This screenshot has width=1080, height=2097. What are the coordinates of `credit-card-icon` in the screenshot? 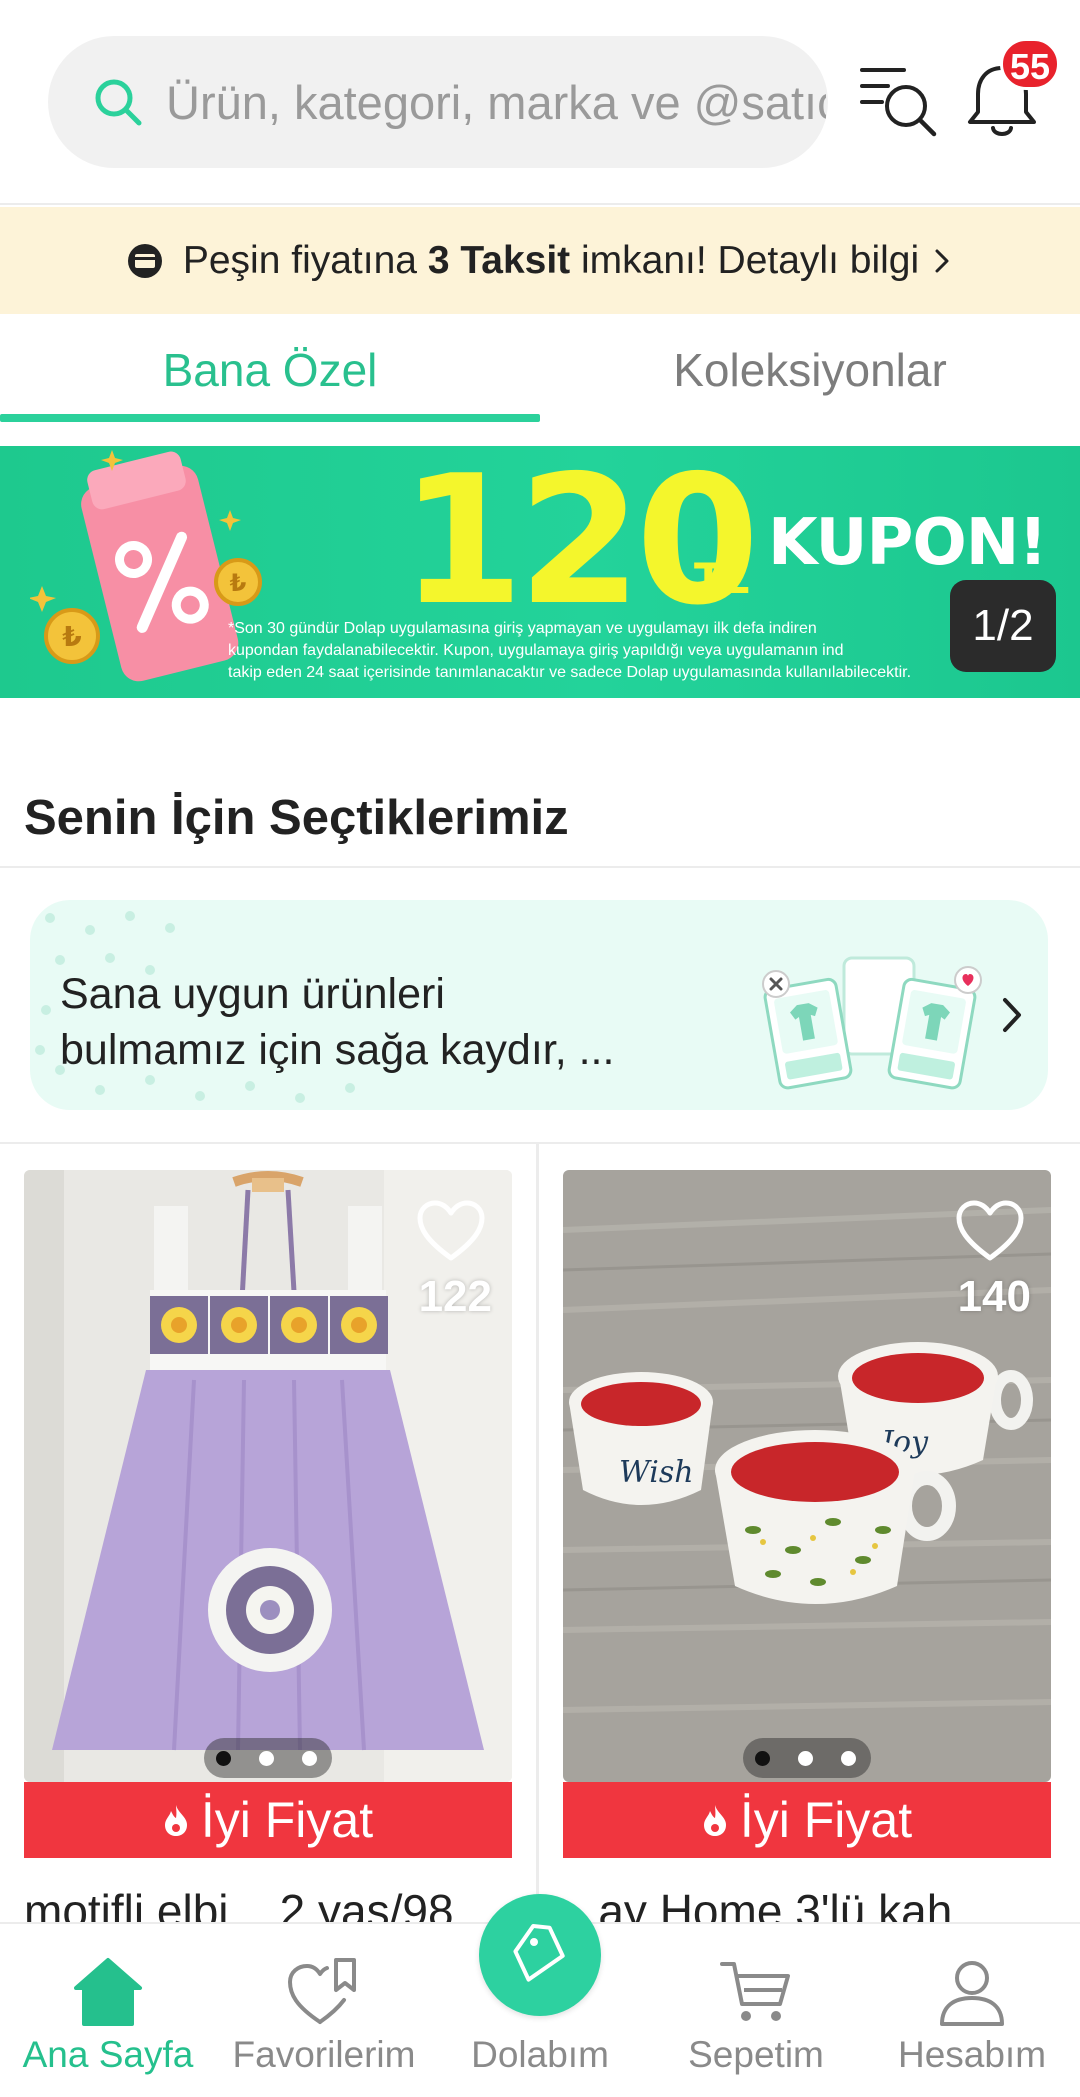 It's located at (144, 260).